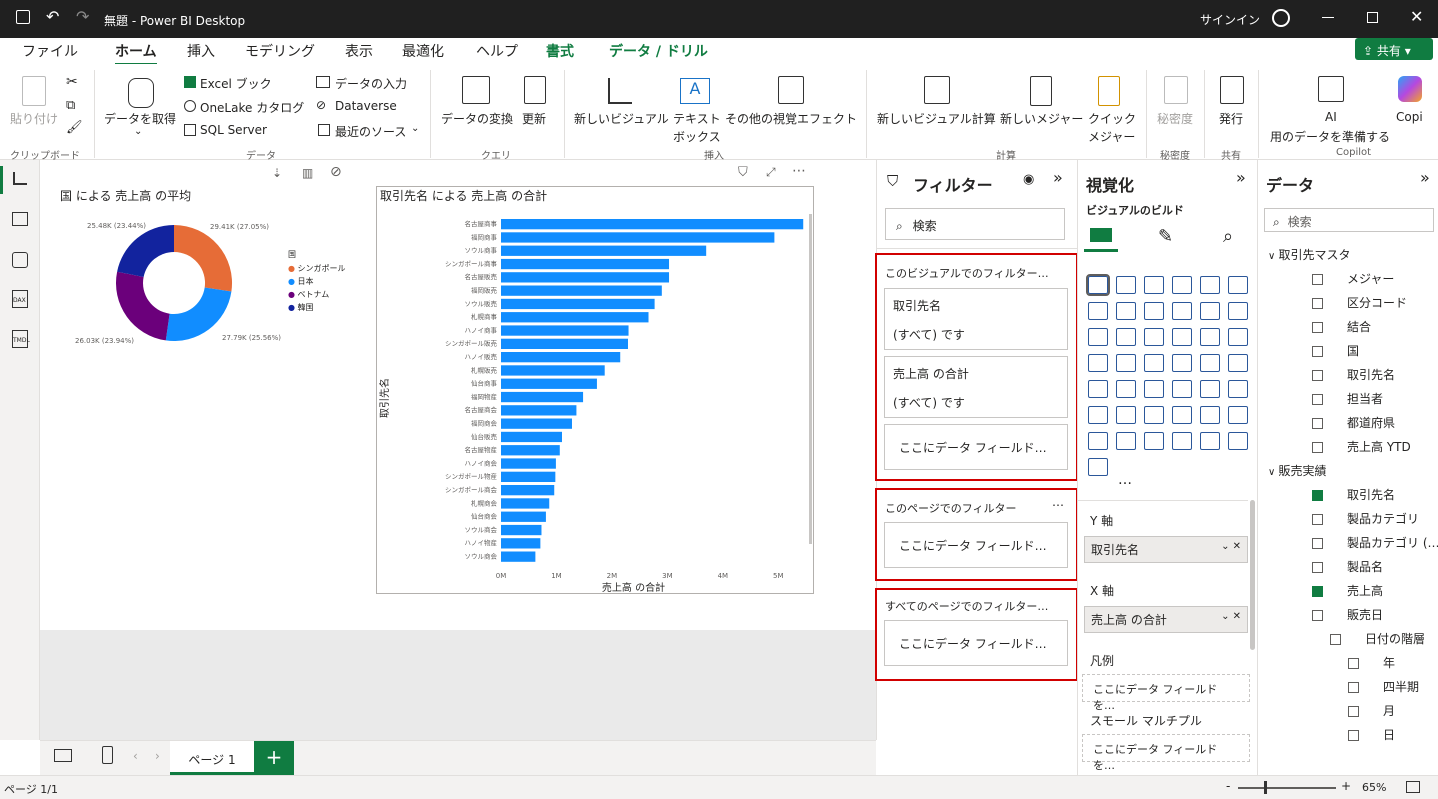  What do you see at coordinates (1377, 638) in the screenshot?
I see `data-field-node: 日付の階層` at bounding box center [1377, 638].